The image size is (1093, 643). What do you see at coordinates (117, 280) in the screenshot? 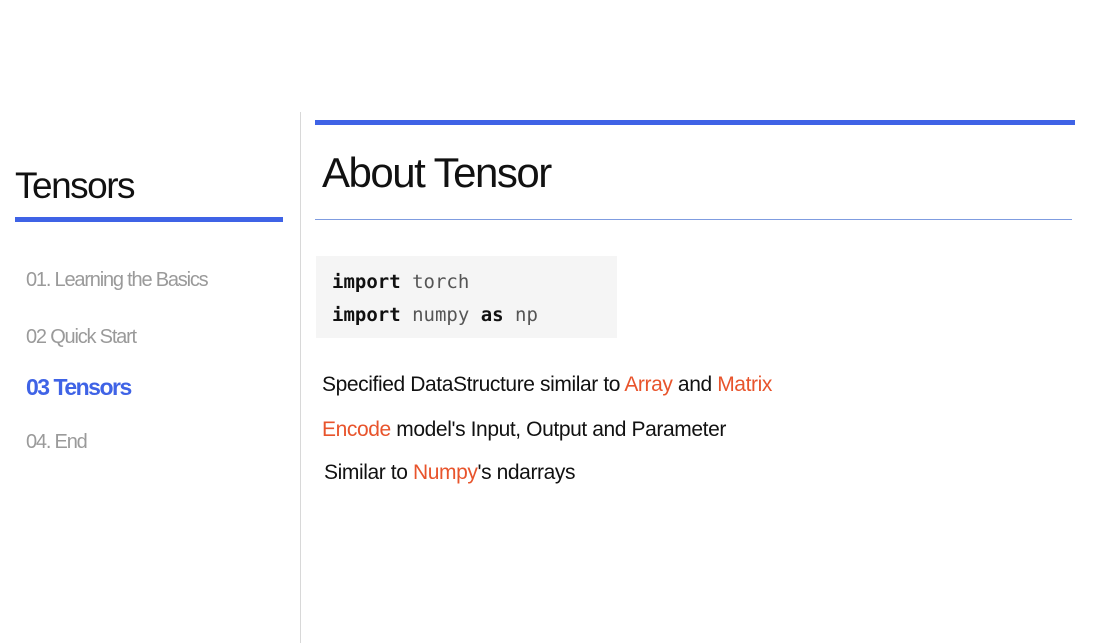
I see `toc-item-learning-basics: 01. Learning the Basics` at bounding box center [117, 280].